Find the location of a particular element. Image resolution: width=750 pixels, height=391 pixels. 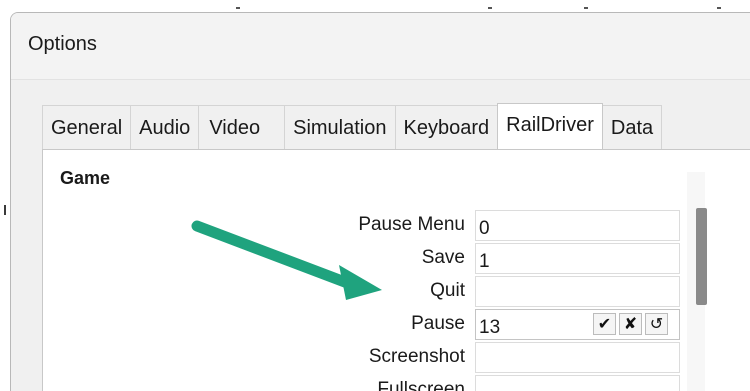

arrow-head is located at coordinates (360, 282).